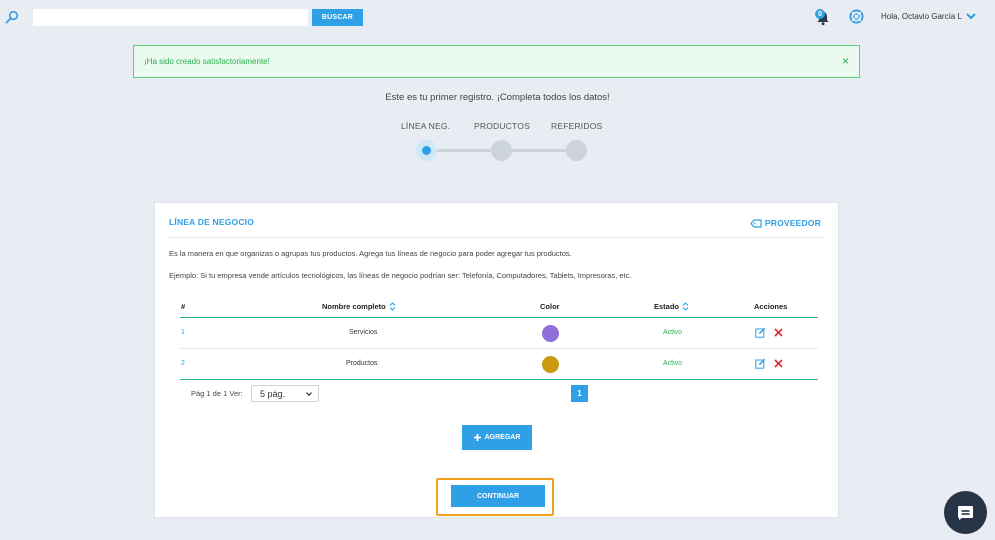 The height and width of the screenshot is (540, 995). Describe the element at coordinates (501, 150) in the screenshot. I see `step-dot-productos` at that location.